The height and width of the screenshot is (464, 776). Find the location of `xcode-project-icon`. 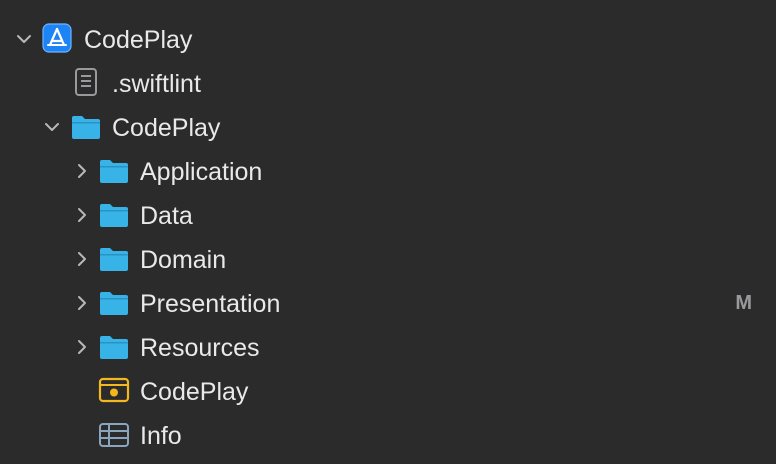

xcode-project-icon is located at coordinates (57, 38).